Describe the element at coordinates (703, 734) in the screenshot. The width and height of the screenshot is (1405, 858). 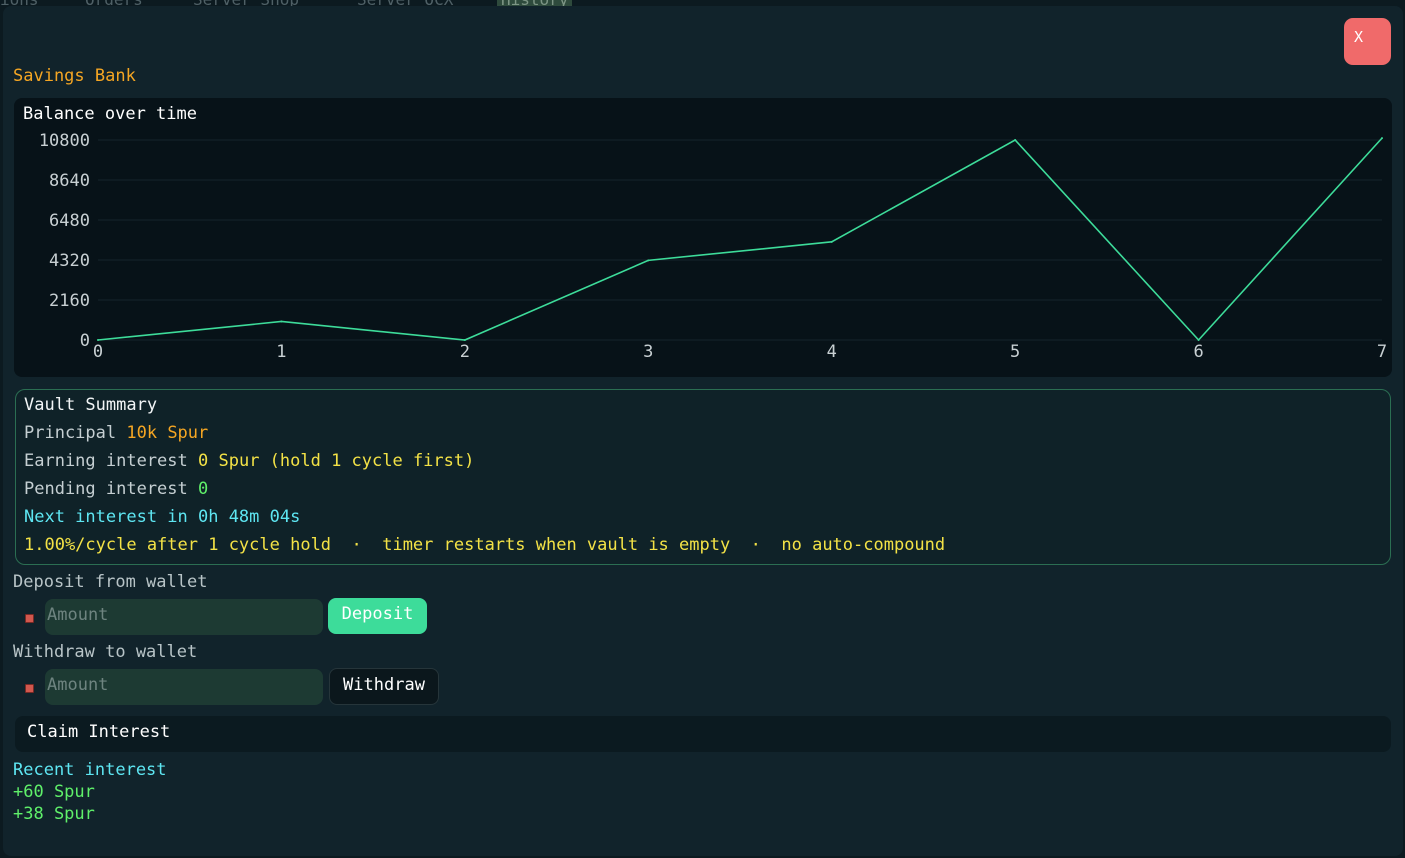
I see `claim-interest-button: Claim Interest` at that location.